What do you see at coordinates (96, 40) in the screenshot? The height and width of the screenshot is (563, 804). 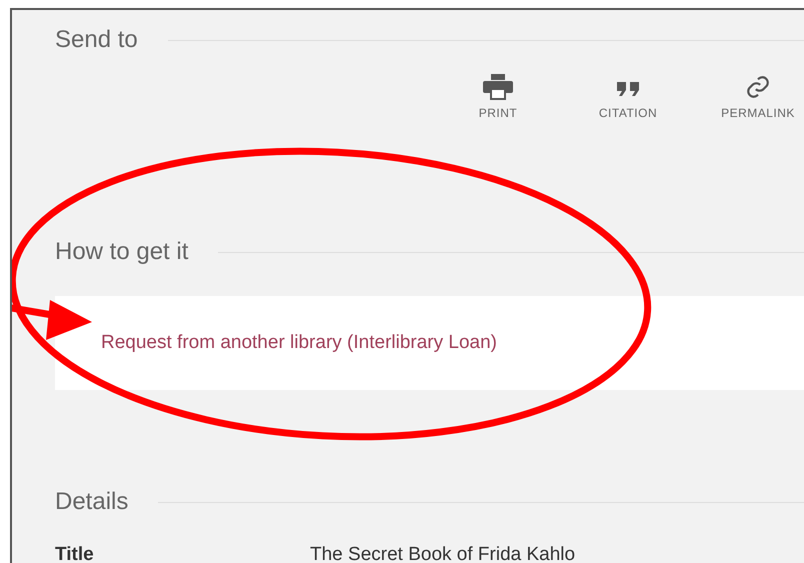 I see `section-heading: Send to` at bounding box center [96, 40].